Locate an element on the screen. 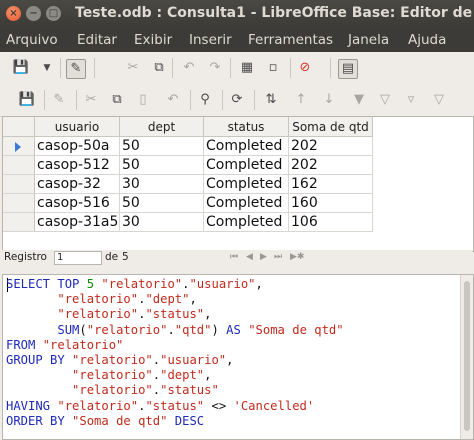  reset-filter-icon: ▽ is located at coordinates (439, 100).